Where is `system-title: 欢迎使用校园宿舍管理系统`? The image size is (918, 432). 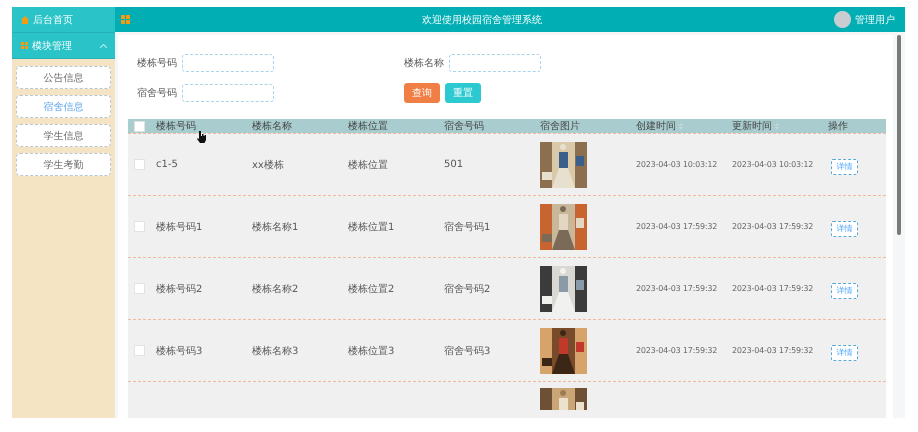
system-title: 欢迎使用校园宿舍管理系统 is located at coordinates (482, 20).